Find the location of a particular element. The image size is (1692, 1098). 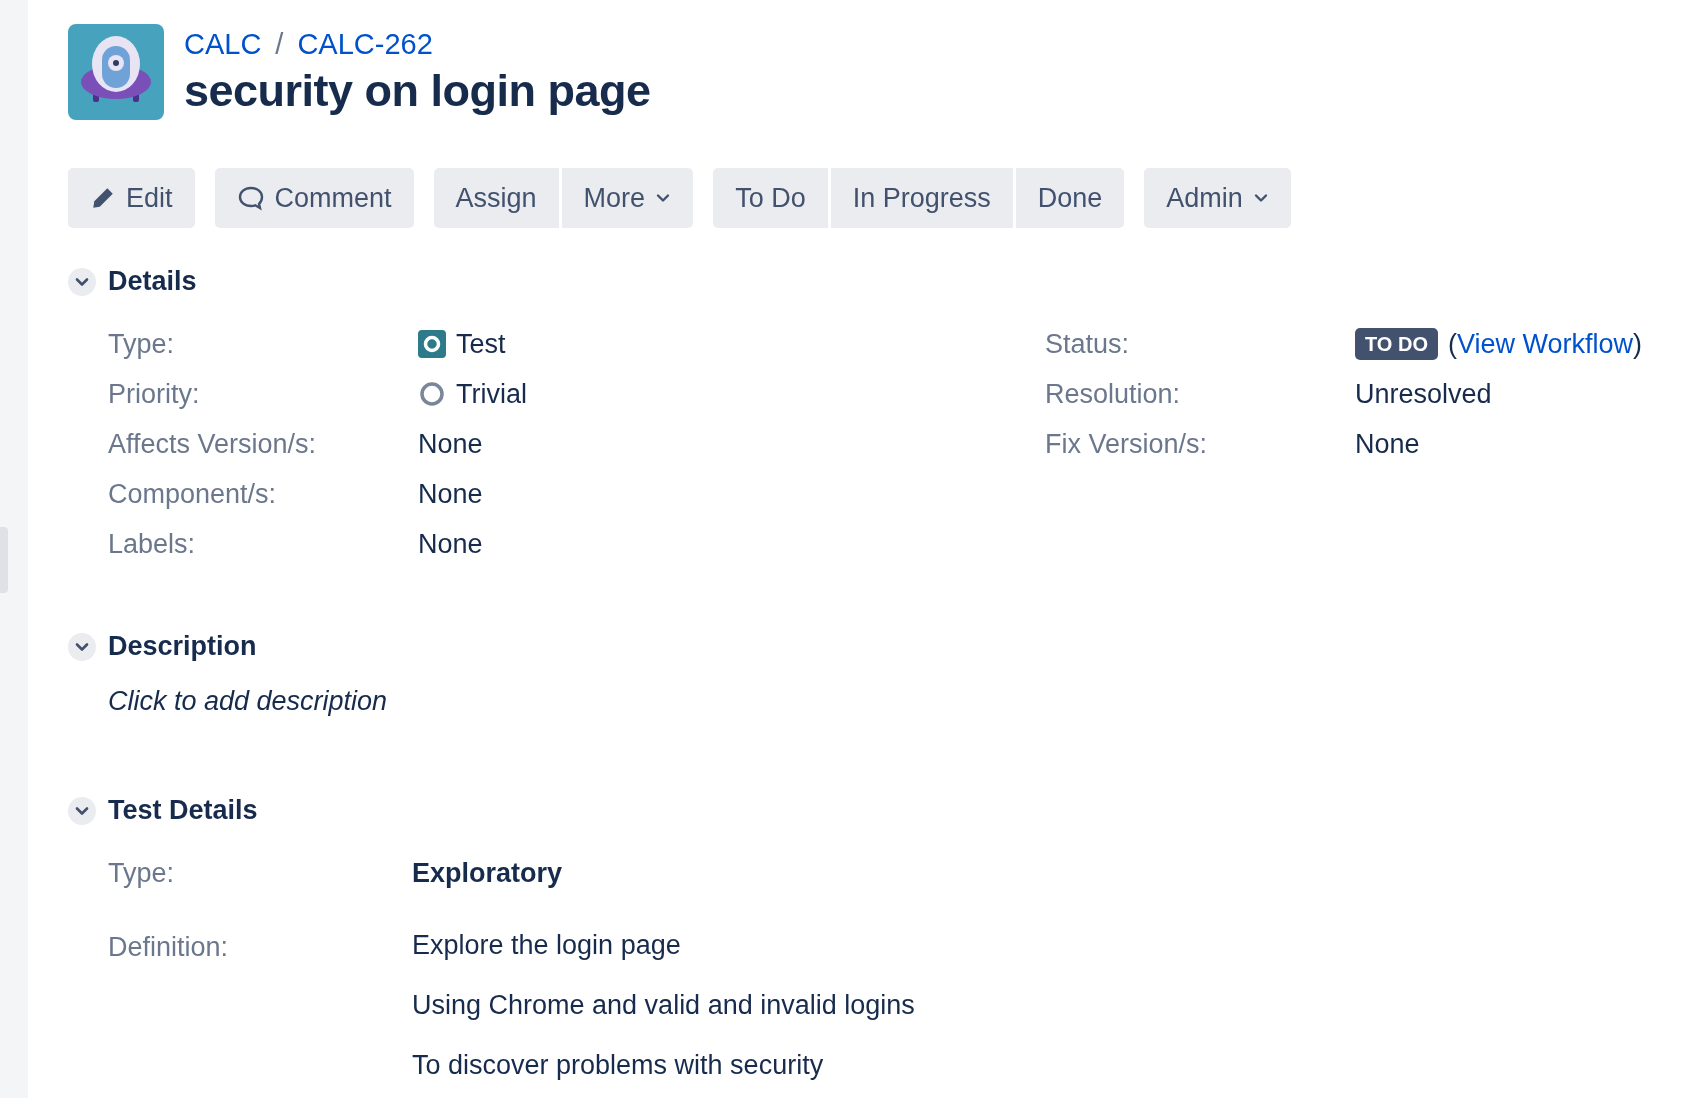

view-workflow-link: View Workflow is located at coordinates (1545, 344).